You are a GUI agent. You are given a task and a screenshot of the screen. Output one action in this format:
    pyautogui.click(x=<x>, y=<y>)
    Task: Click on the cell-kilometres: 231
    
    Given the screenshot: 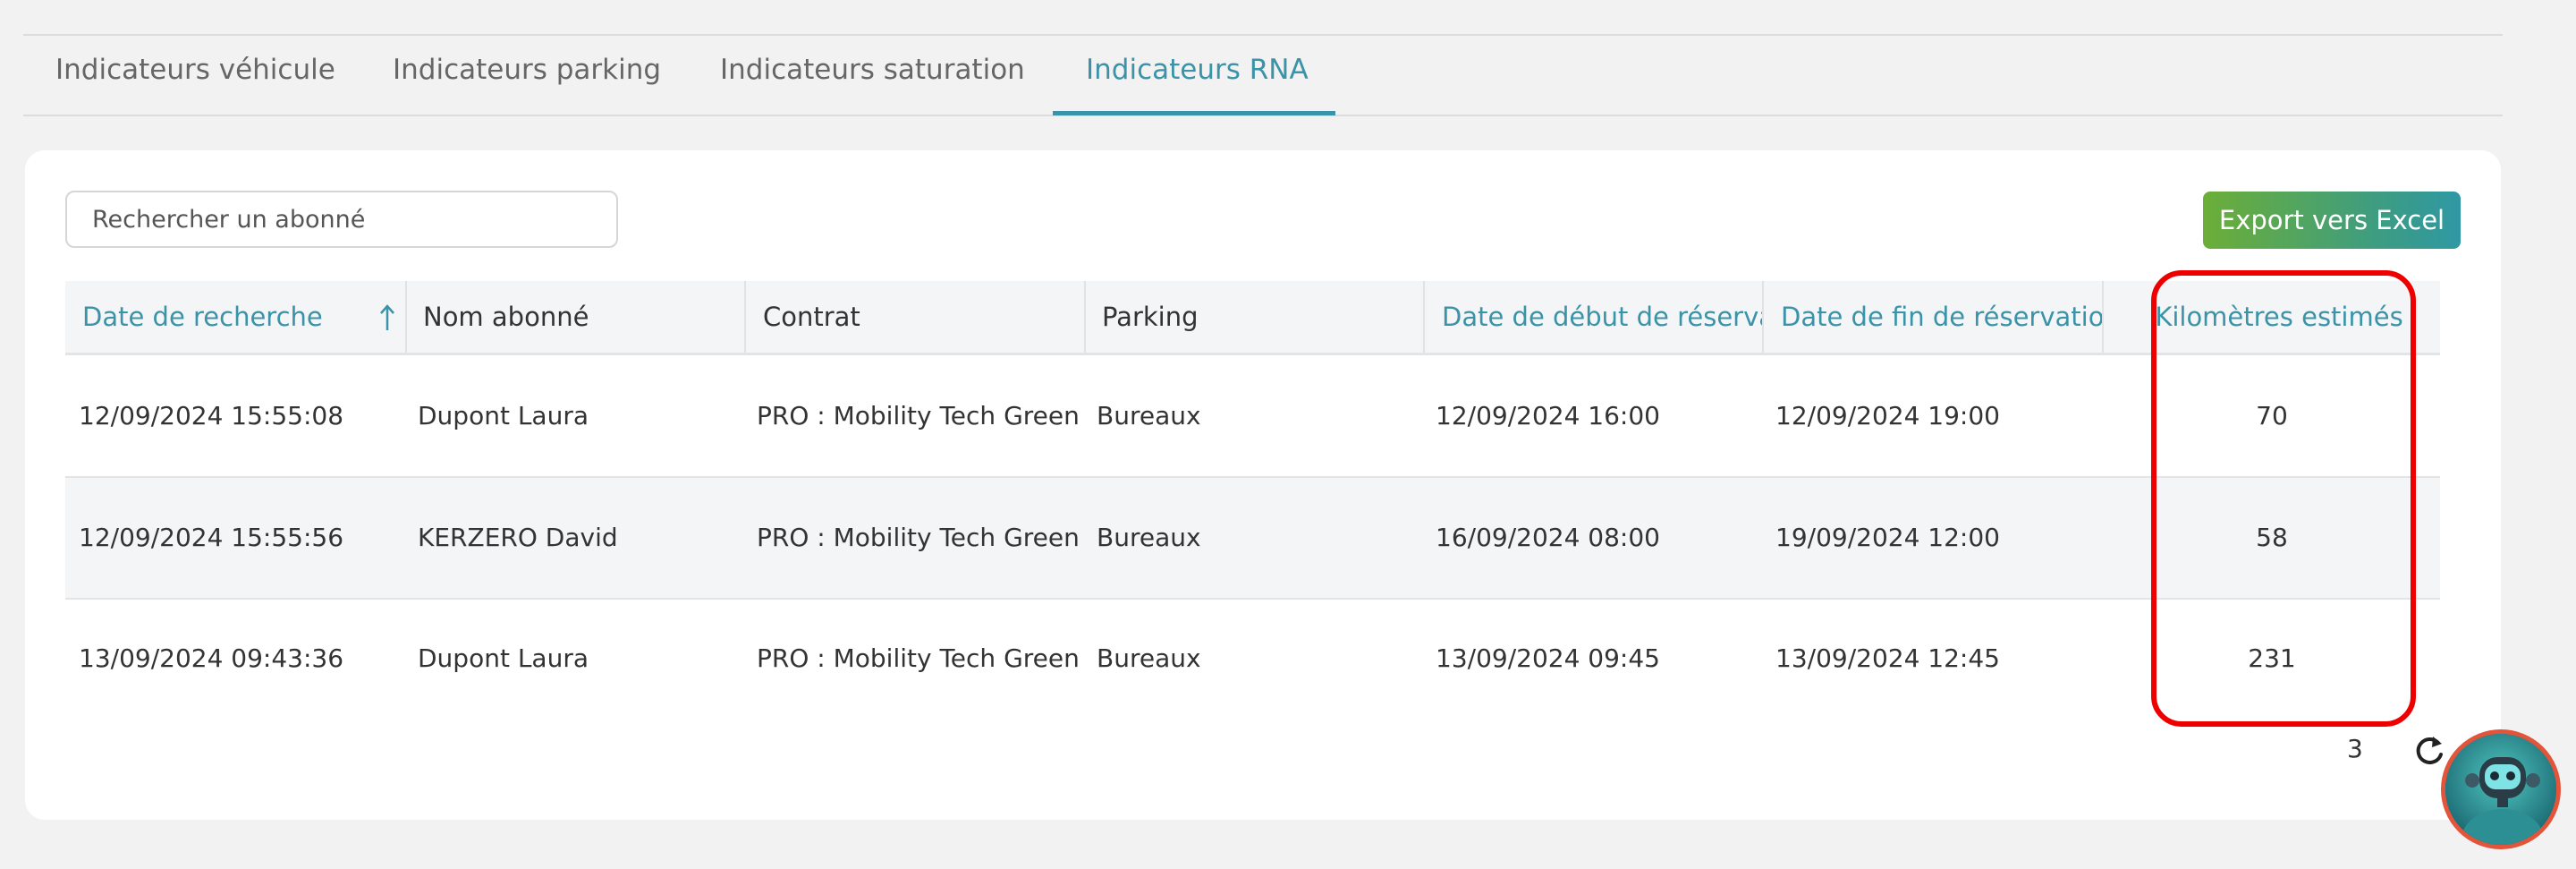 What is the action you would take?
    pyautogui.click(x=2272, y=658)
    